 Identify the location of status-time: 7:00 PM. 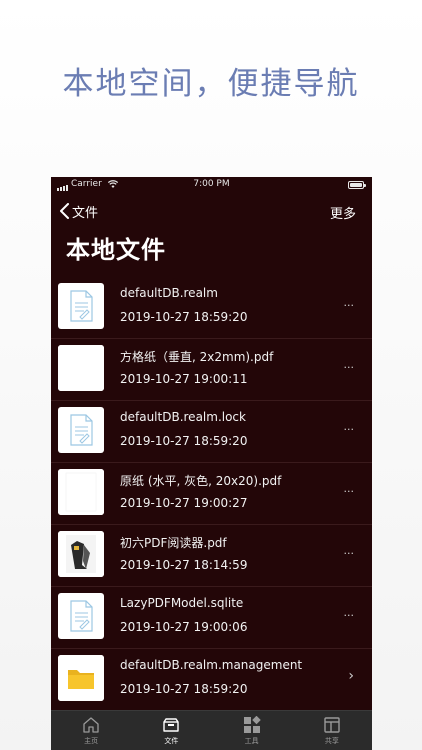
(211, 184).